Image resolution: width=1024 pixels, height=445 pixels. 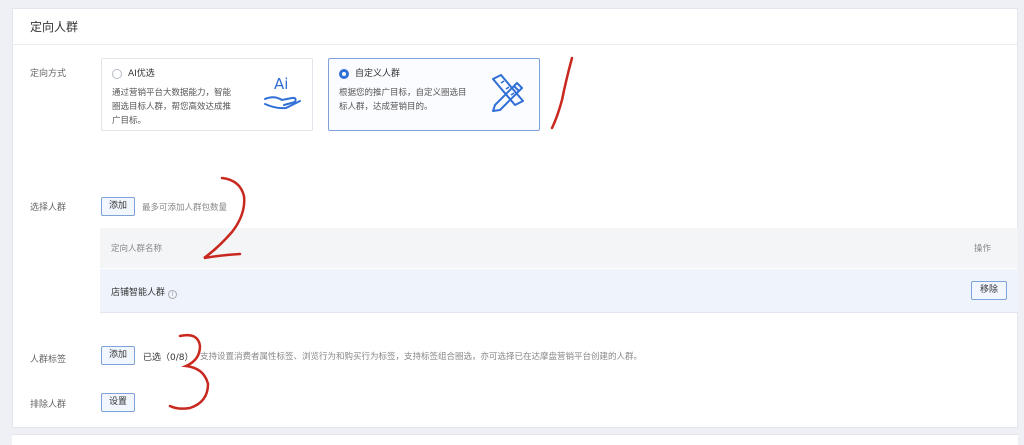 What do you see at coordinates (138, 293) in the screenshot?
I see `crowd-name: 店铺智能人群` at bounding box center [138, 293].